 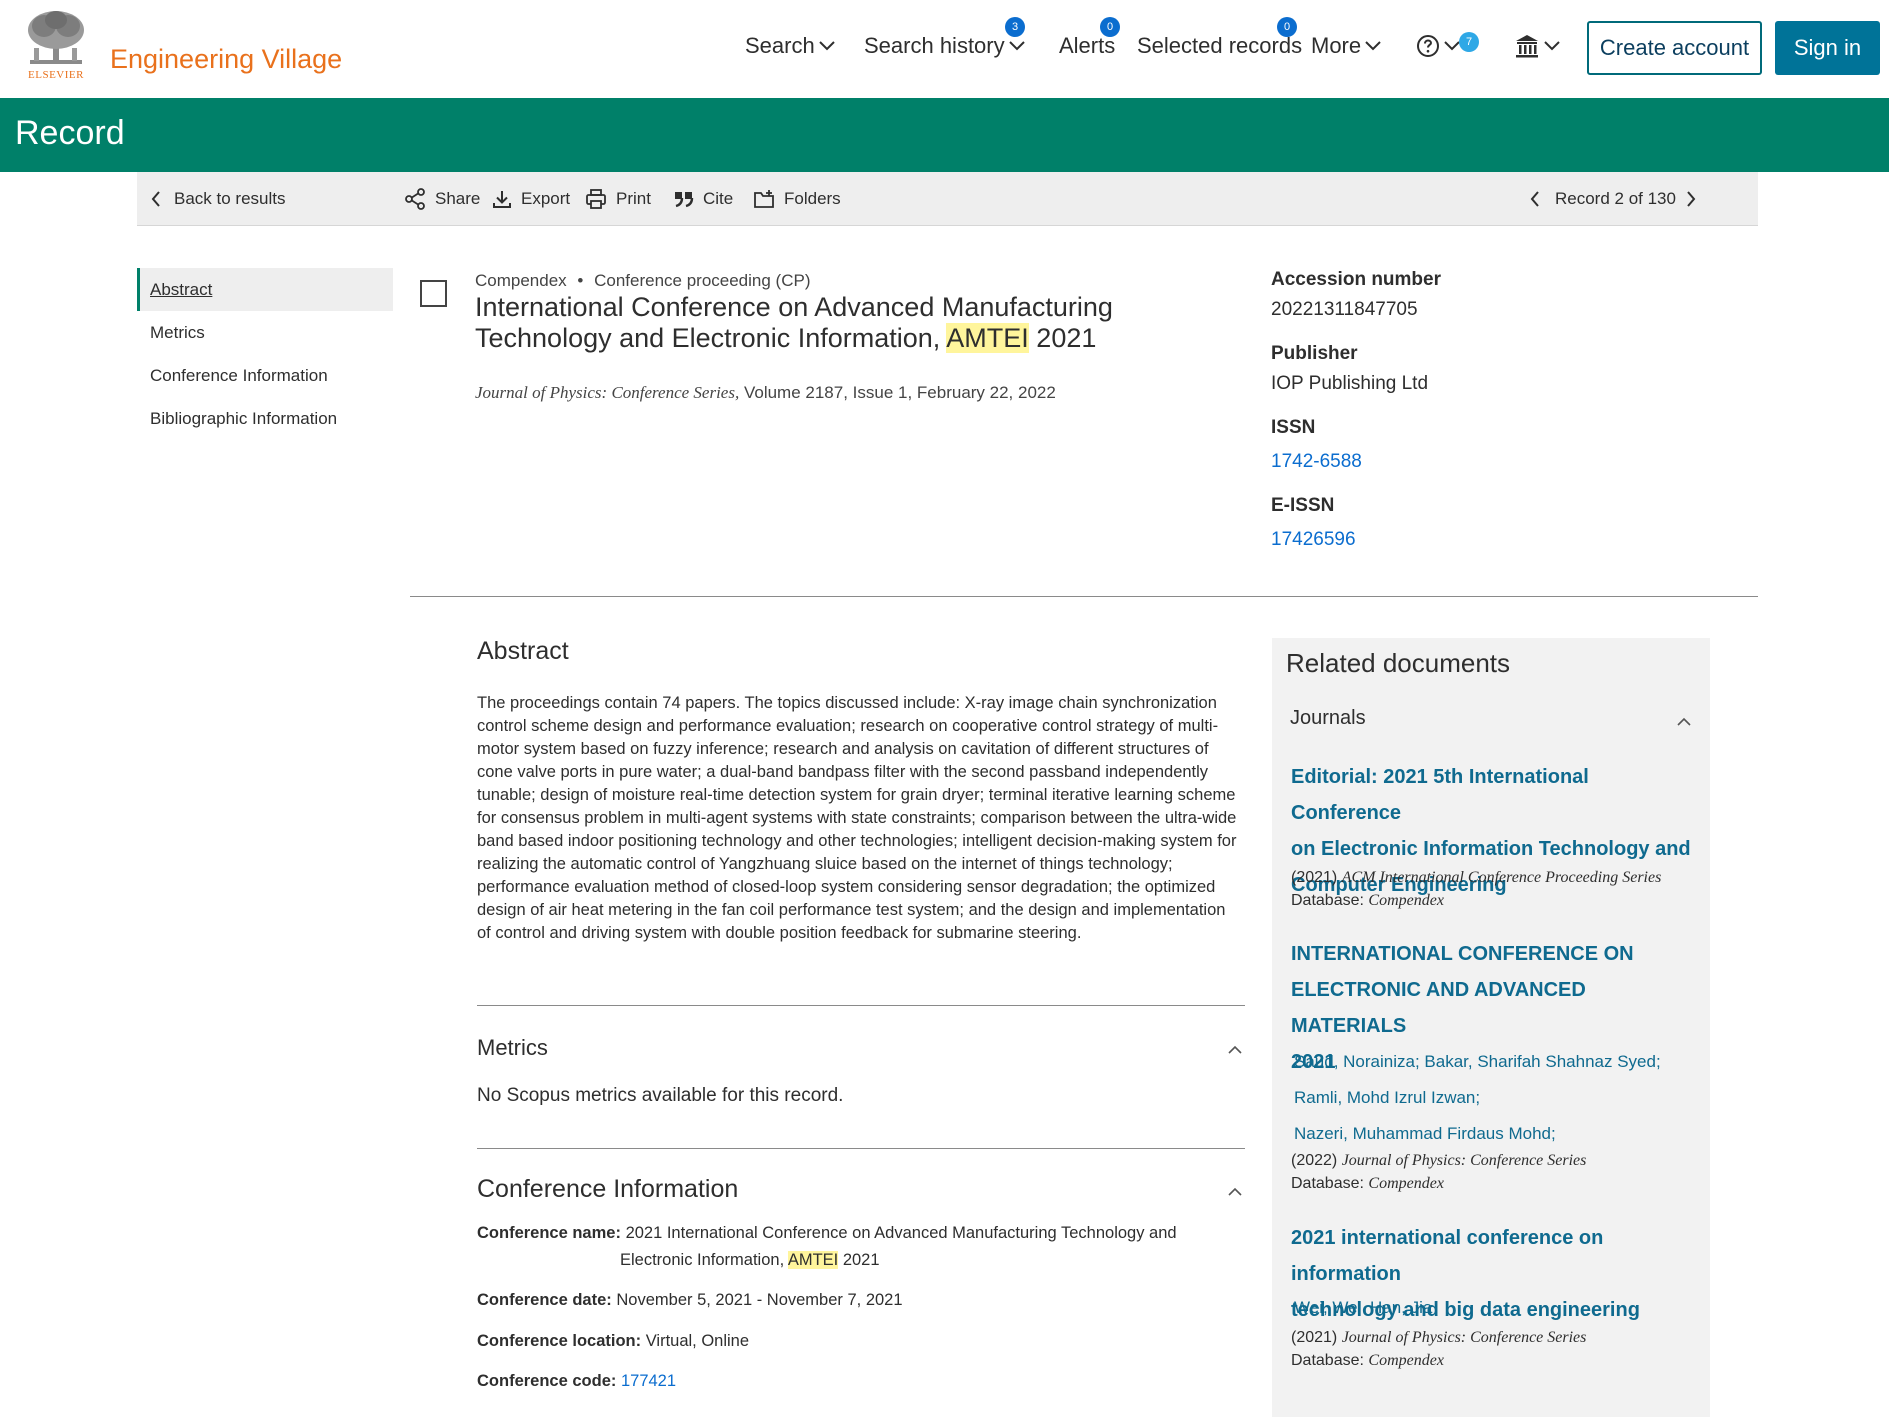 I want to click on nav-search-history: Search history, so click(x=944, y=46).